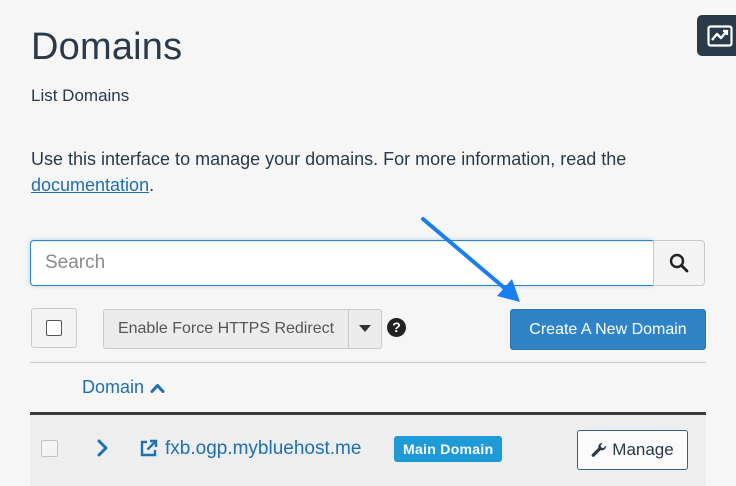 This screenshot has width=736, height=486. Describe the element at coordinates (49, 448) in the screenshot. I see `row-checkbox` at that location.